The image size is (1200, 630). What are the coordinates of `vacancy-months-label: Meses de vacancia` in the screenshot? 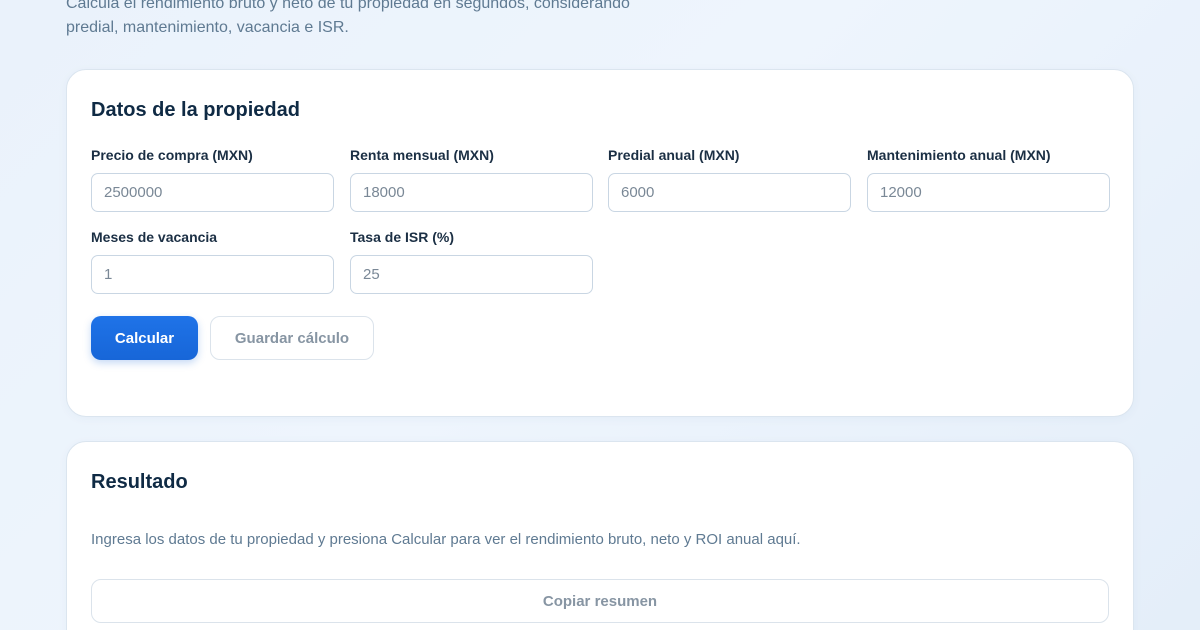 It's located at (154, 237).